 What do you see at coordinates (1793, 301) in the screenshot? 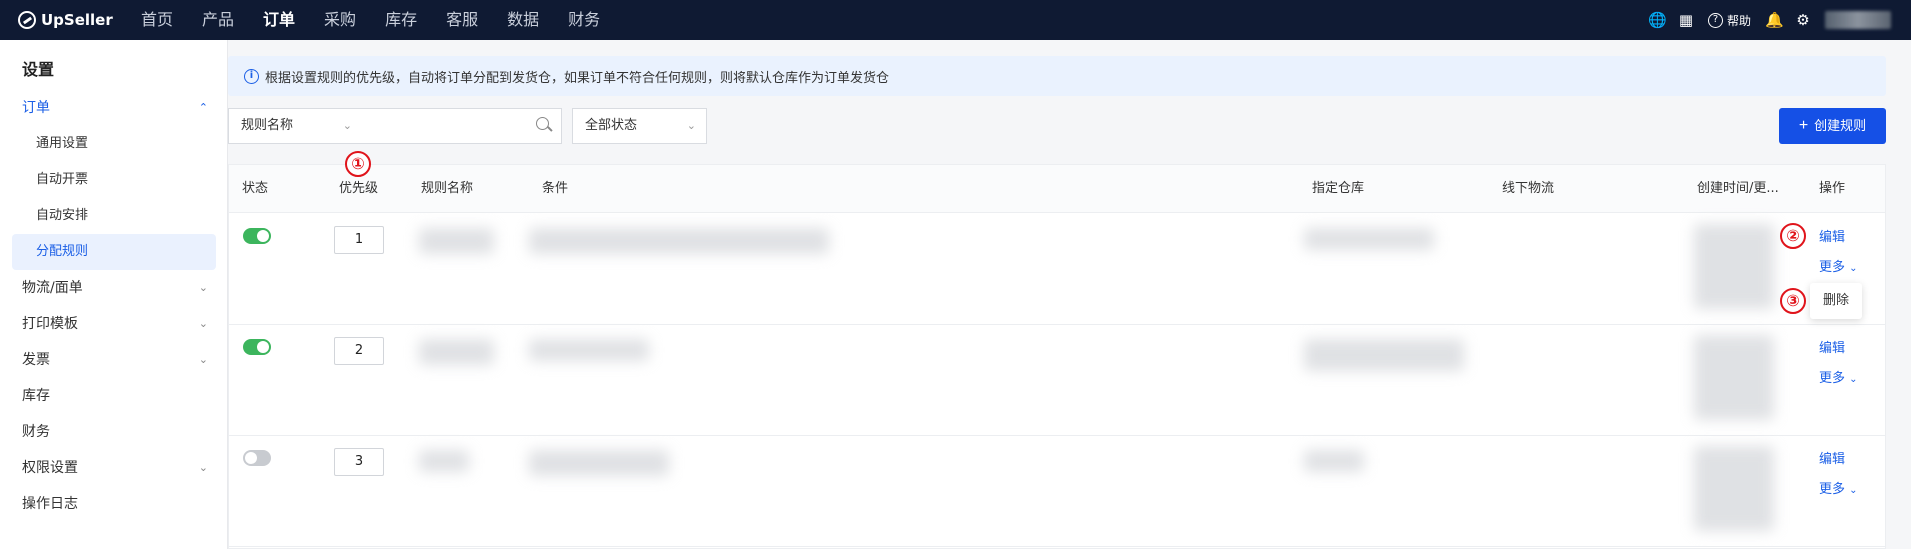
I see `annotation-badge-3: ③` at bounding box center [1793, 301].